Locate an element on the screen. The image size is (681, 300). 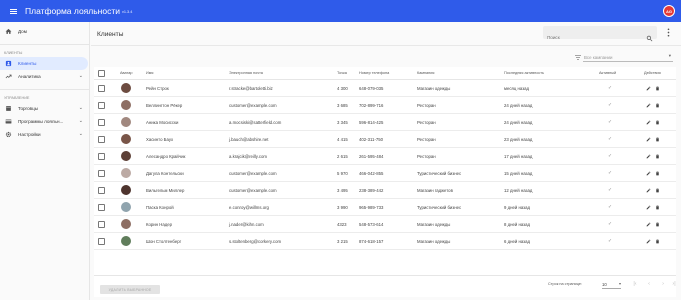
next-page-icon: › is located at coordinates (663, 284).